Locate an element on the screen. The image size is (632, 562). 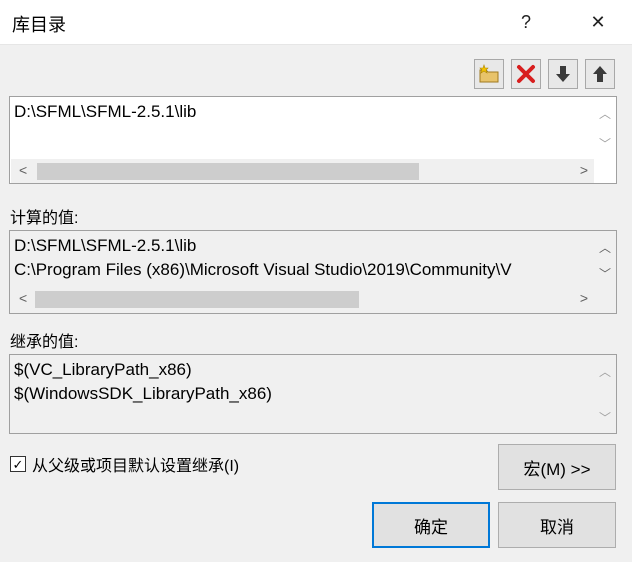
inherited-values-label: 继承的值: is located at coordinates (44, 342).